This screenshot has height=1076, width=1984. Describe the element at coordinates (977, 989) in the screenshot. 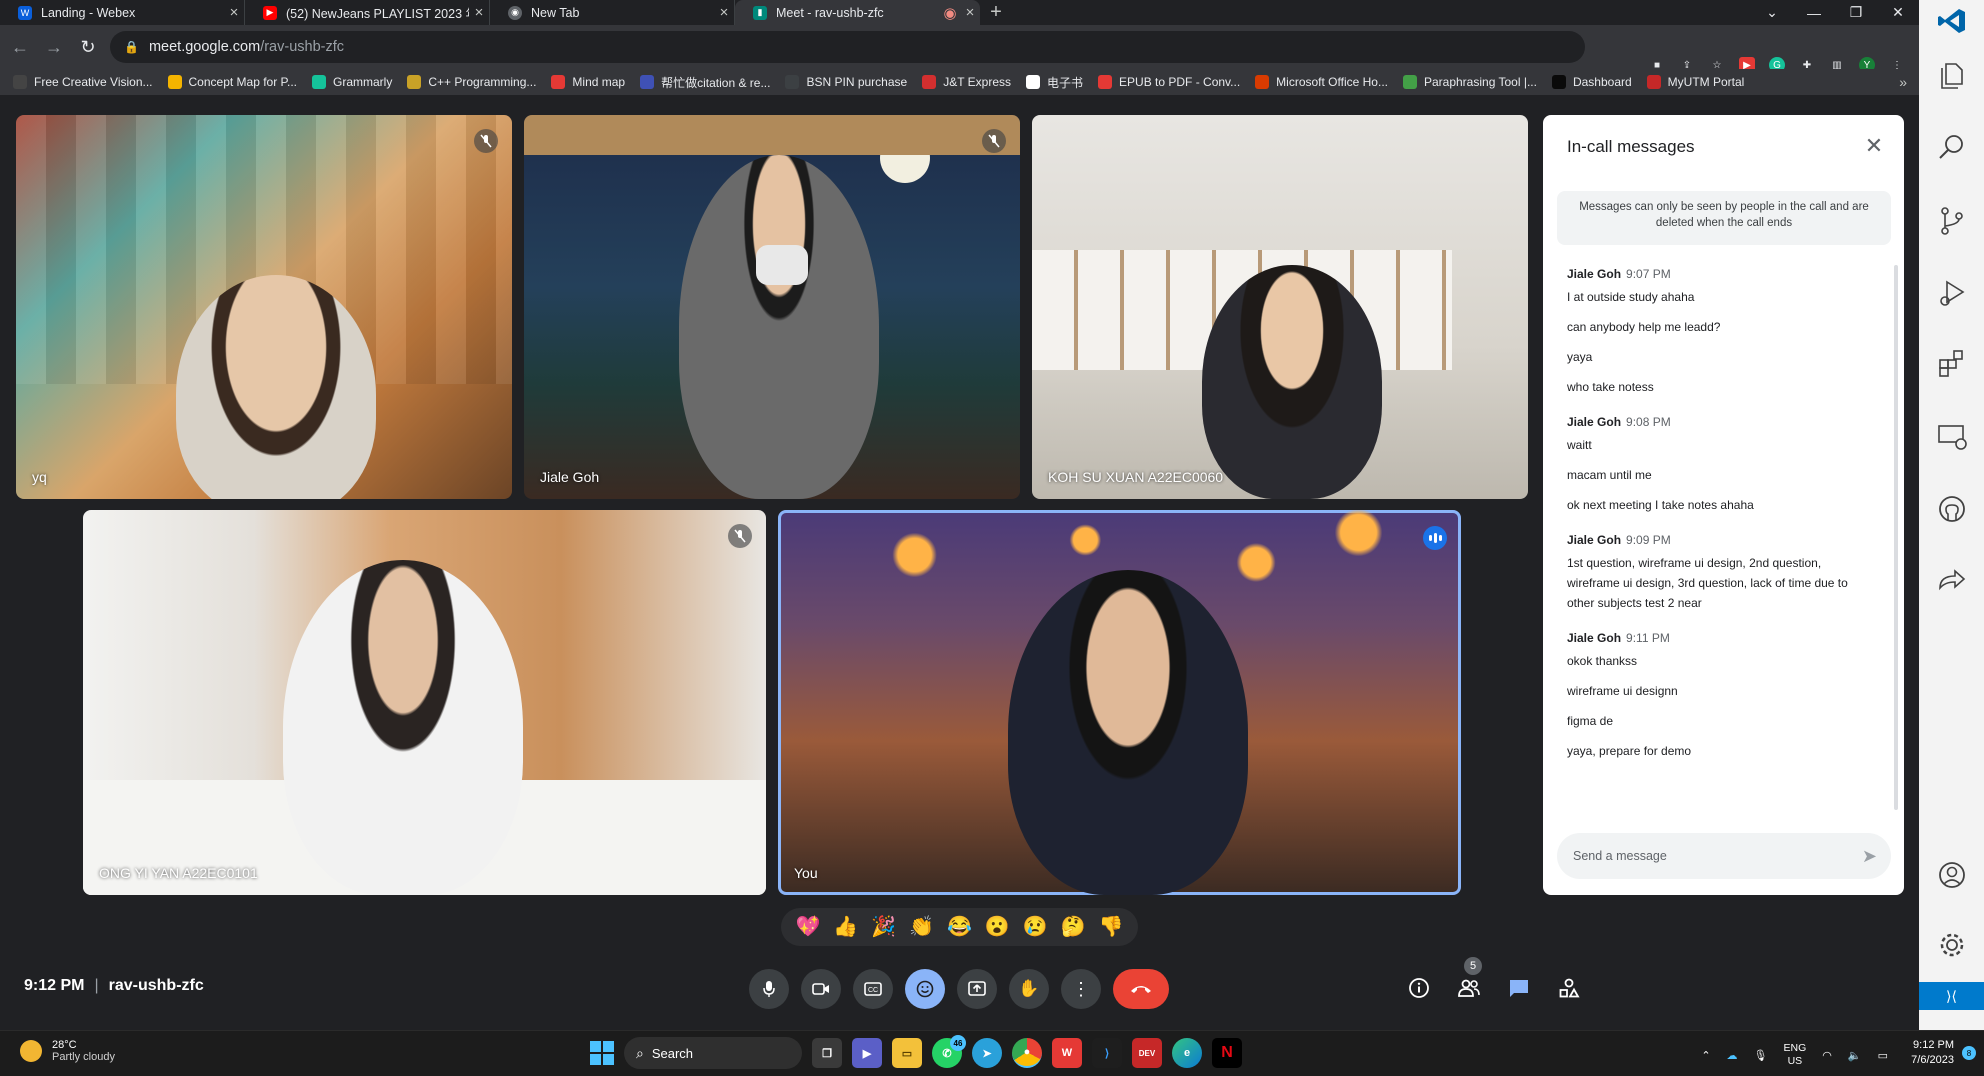

I see `present-screen-button` at that location.